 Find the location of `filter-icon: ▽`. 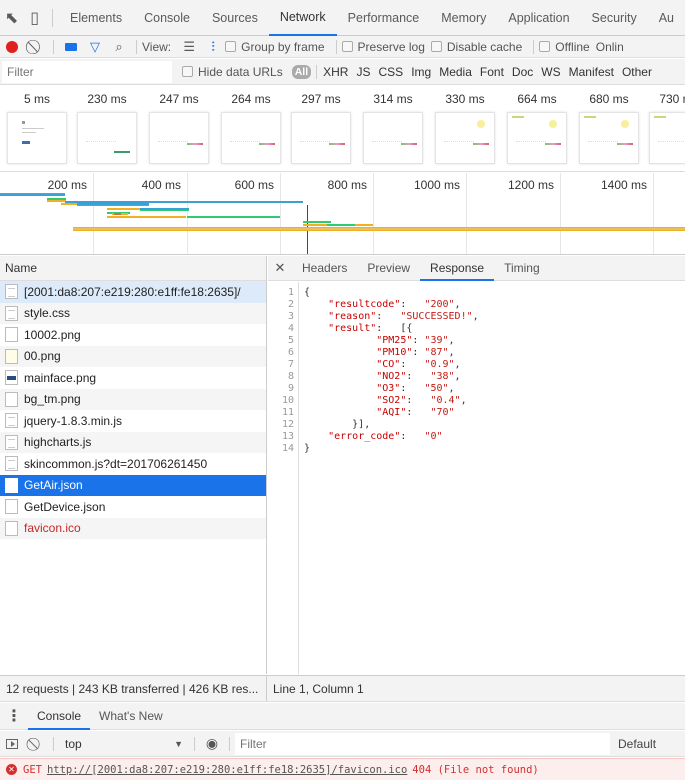

filter-icon: ▽ is located at coordinates (95, 46).